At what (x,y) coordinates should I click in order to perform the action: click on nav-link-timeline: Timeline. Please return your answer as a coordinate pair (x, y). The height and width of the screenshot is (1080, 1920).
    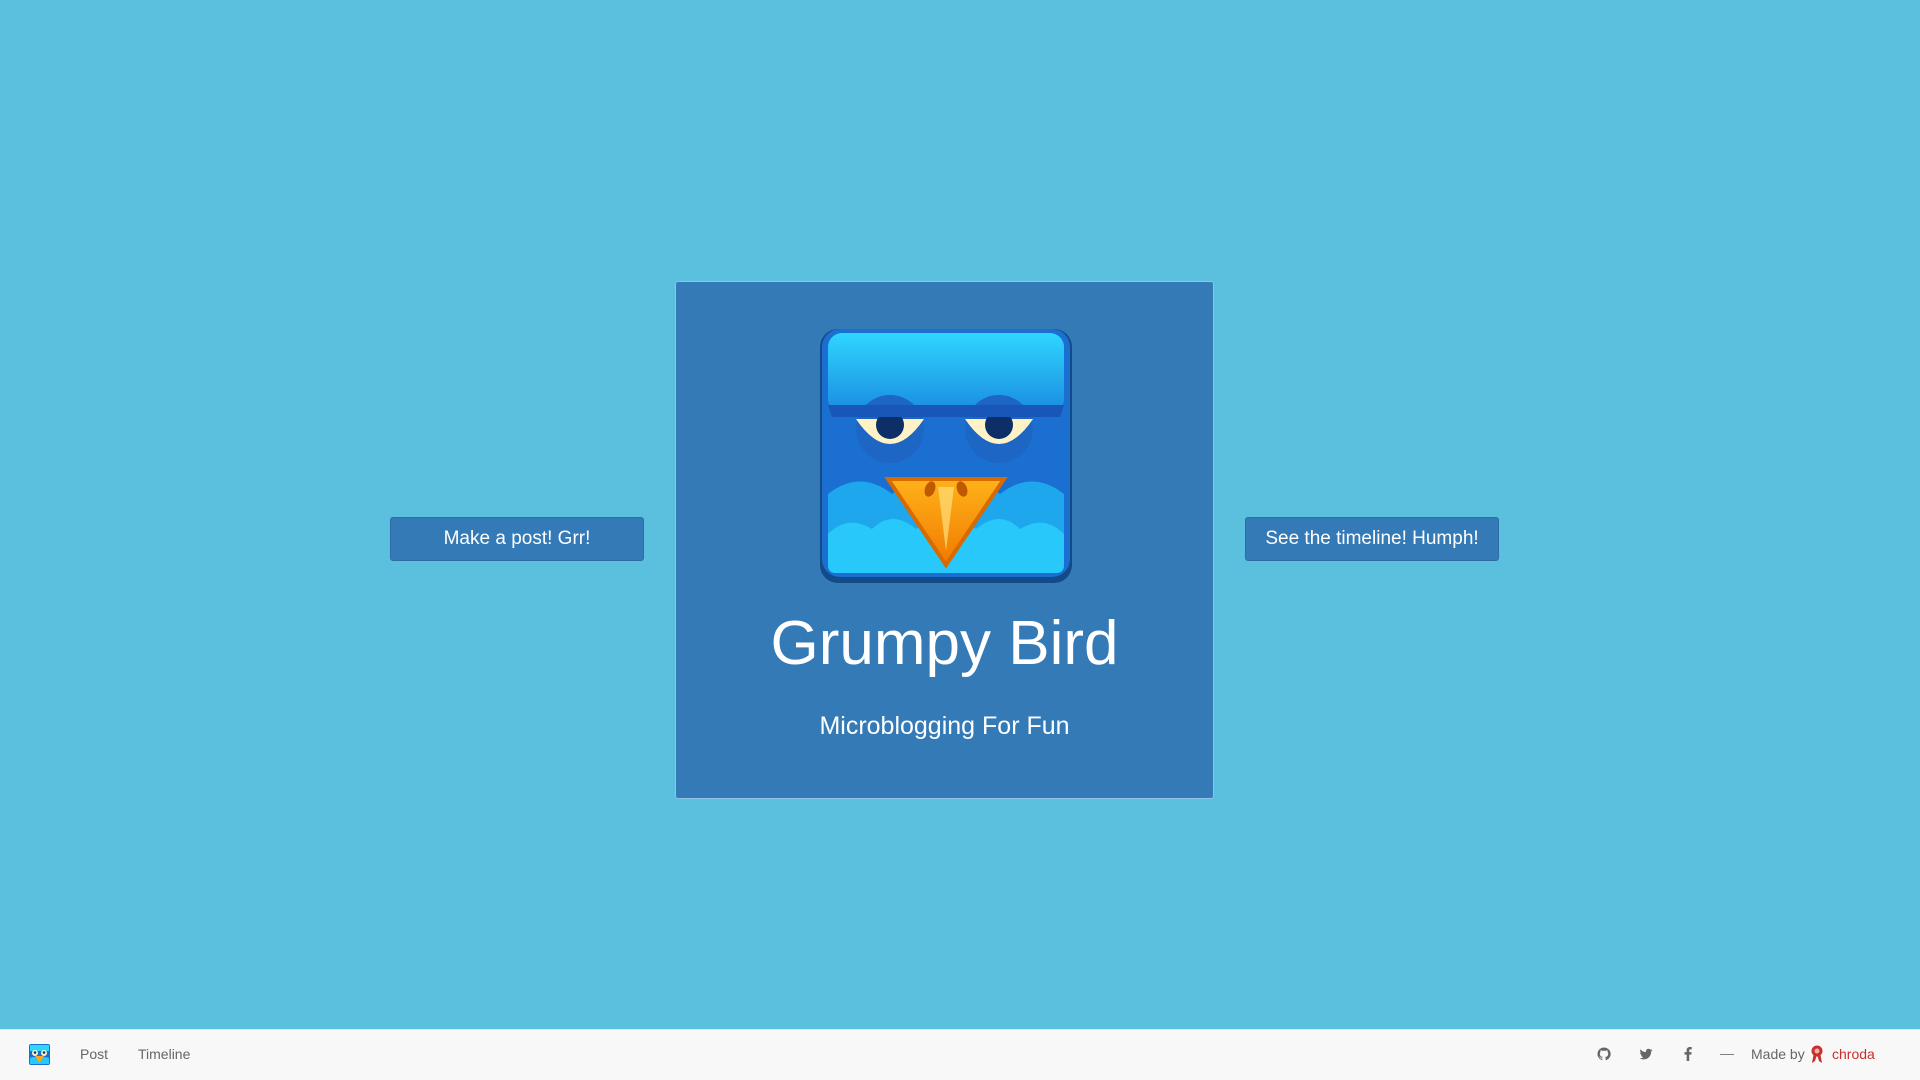
    Looking at the image, I should click on (164, 1054).